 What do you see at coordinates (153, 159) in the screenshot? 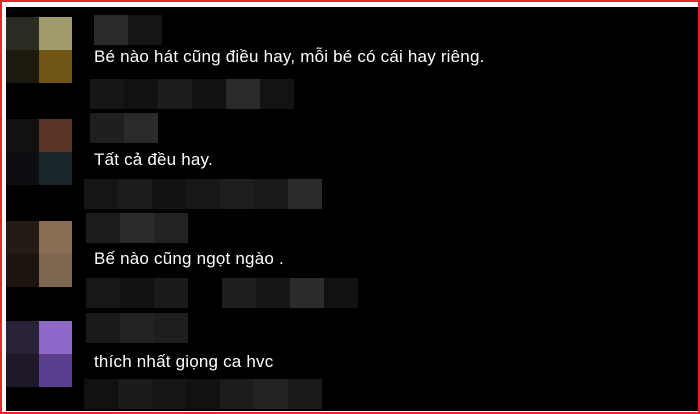
I see `comment-text: Tất cả đều hay.` at bounding box center [153, 159].